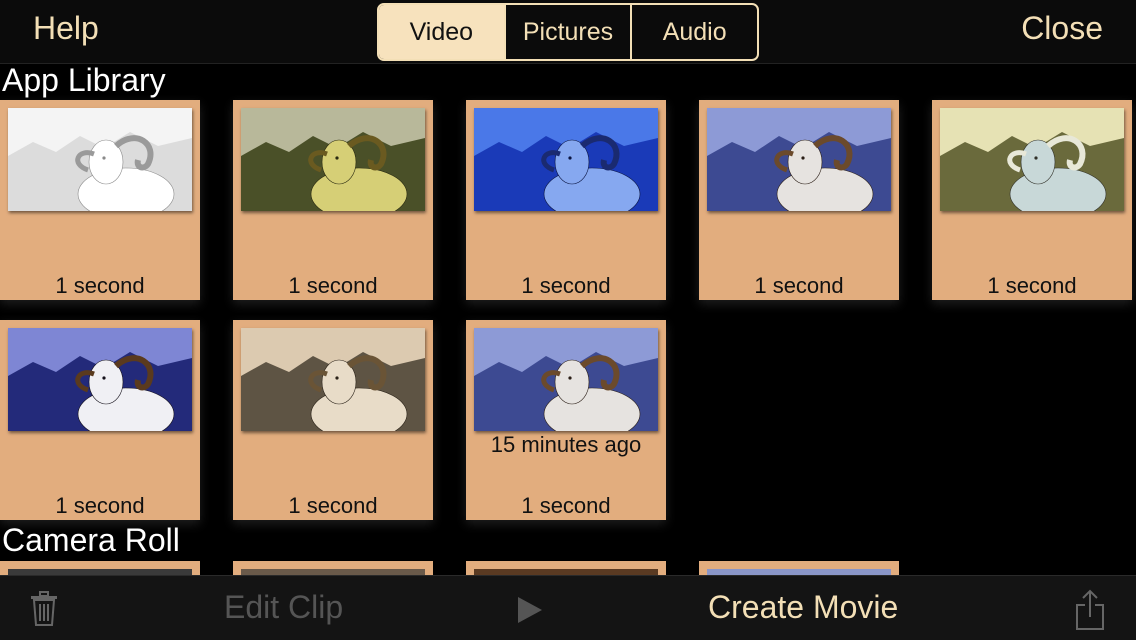 This screenshot has height=640, width=1136. What do you see at coordinates (568, 607) in the screenshot?
I see `bottom-toolbar: Edit Clip Create Movie` at bounding box center [568, 607].